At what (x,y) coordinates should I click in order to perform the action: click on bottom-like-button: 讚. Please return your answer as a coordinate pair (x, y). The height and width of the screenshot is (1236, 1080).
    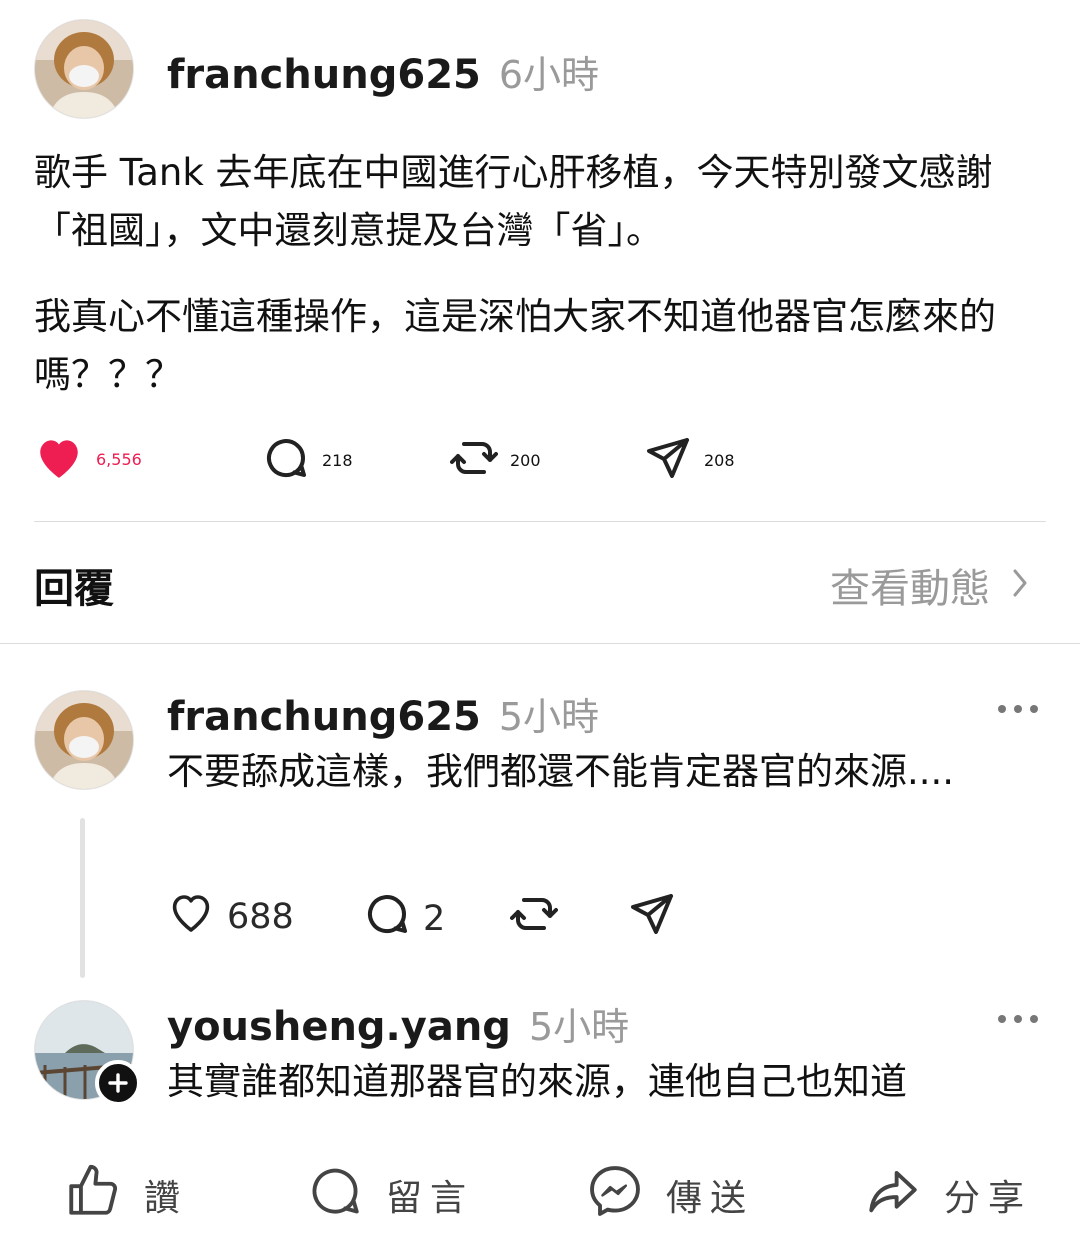
    Looking at the image, I should click on (126, 1195).